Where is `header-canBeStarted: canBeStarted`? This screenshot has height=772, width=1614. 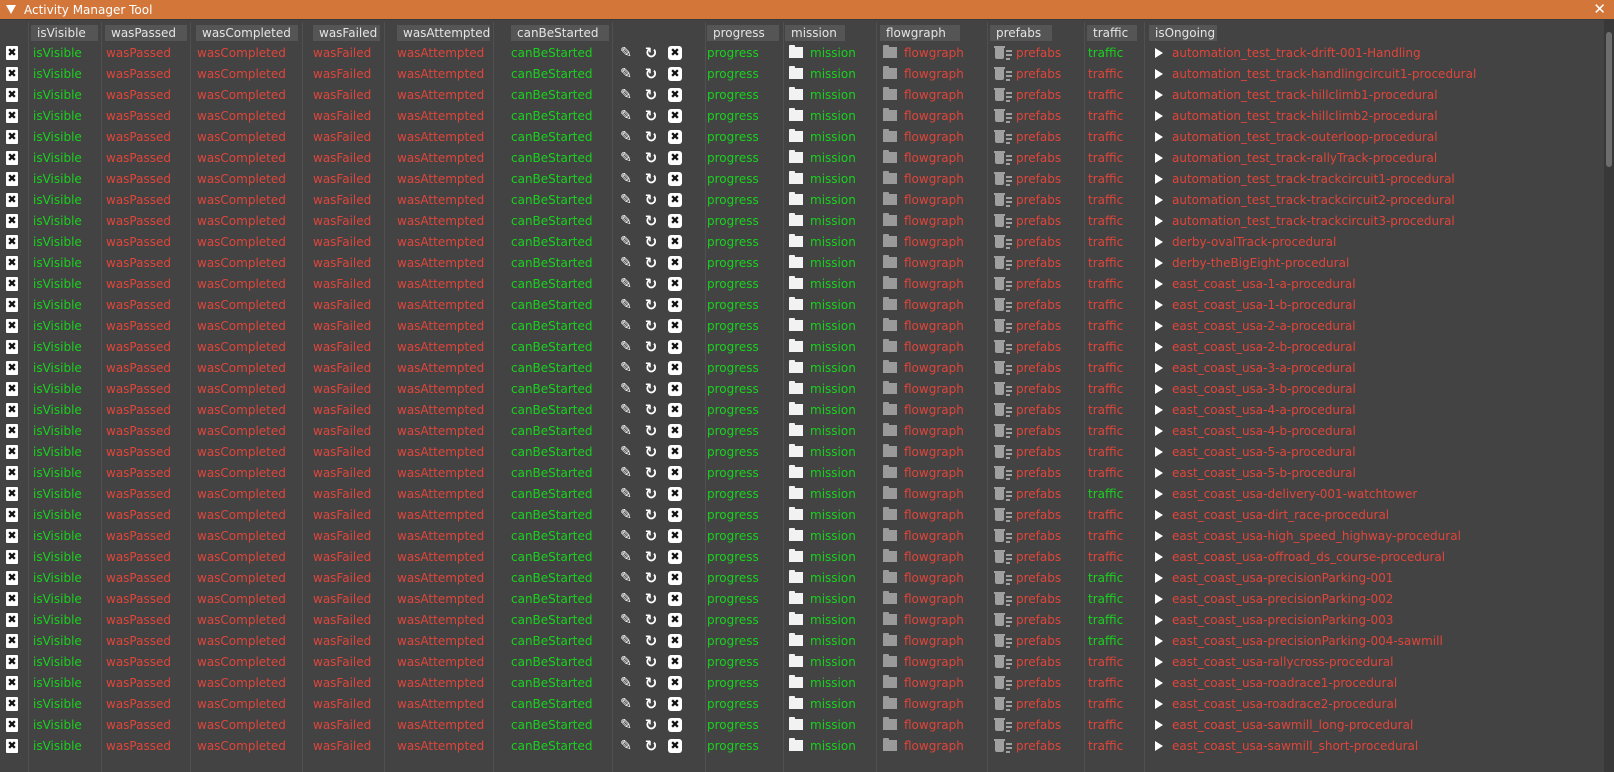
header-canBeStarted: canBeStarted is located at coordinates (560, 33).